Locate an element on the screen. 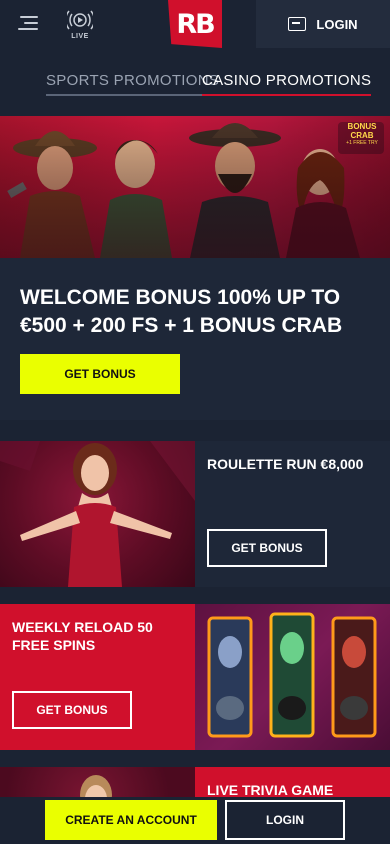  header-login-label: LOGIN is located at coordinates (337, 24).